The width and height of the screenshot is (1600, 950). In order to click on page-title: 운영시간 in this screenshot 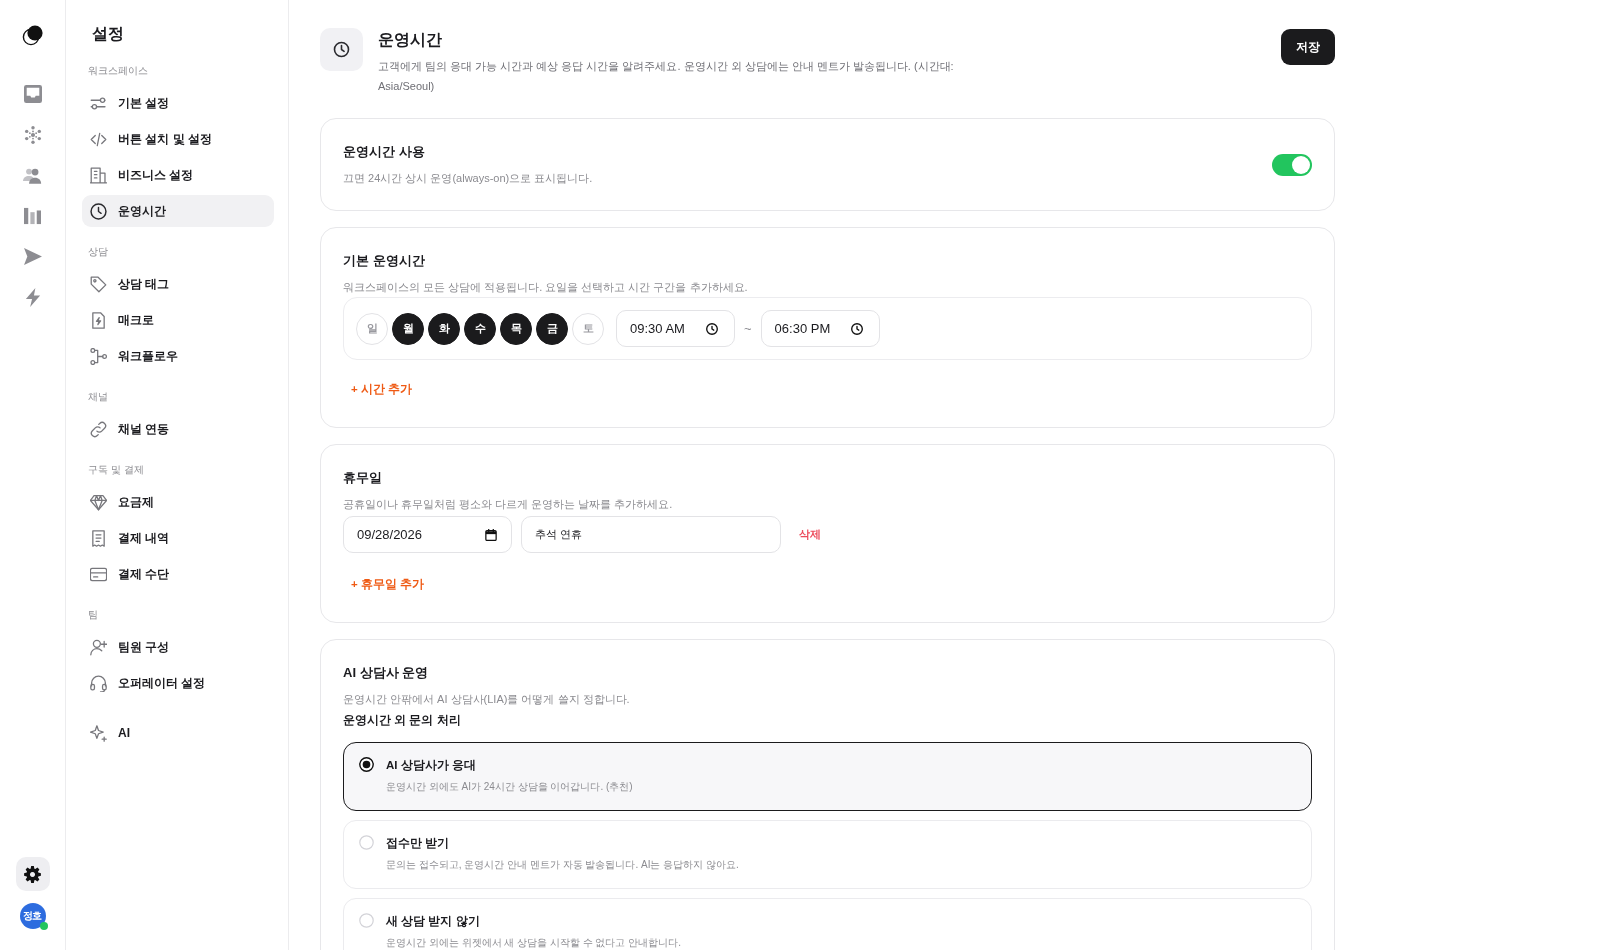, I will do `click(410, 40)`.